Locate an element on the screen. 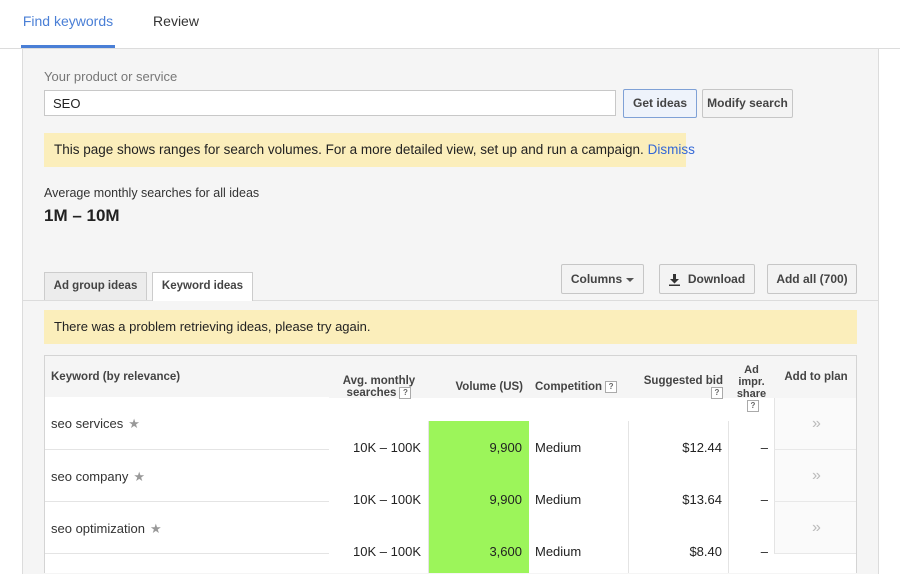 The image size is (900, 574). row-divider is located at coordinates (187, 553).